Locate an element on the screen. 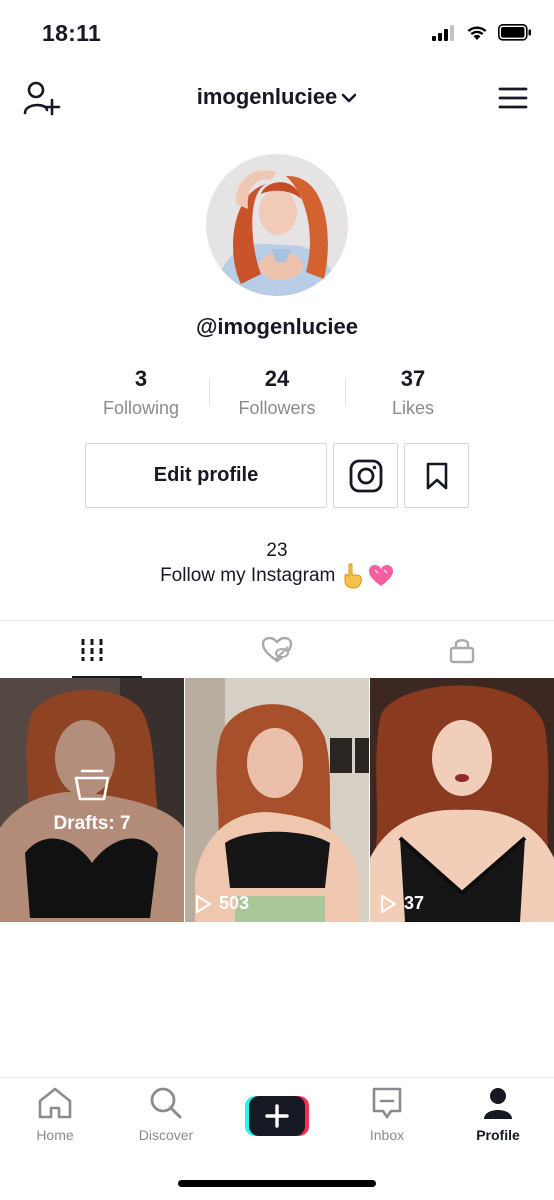 This screenshot has width=554, height=1200. profile-stats: 3 Following 24 Followers 37 Likes is located at coordinates (277, 396).